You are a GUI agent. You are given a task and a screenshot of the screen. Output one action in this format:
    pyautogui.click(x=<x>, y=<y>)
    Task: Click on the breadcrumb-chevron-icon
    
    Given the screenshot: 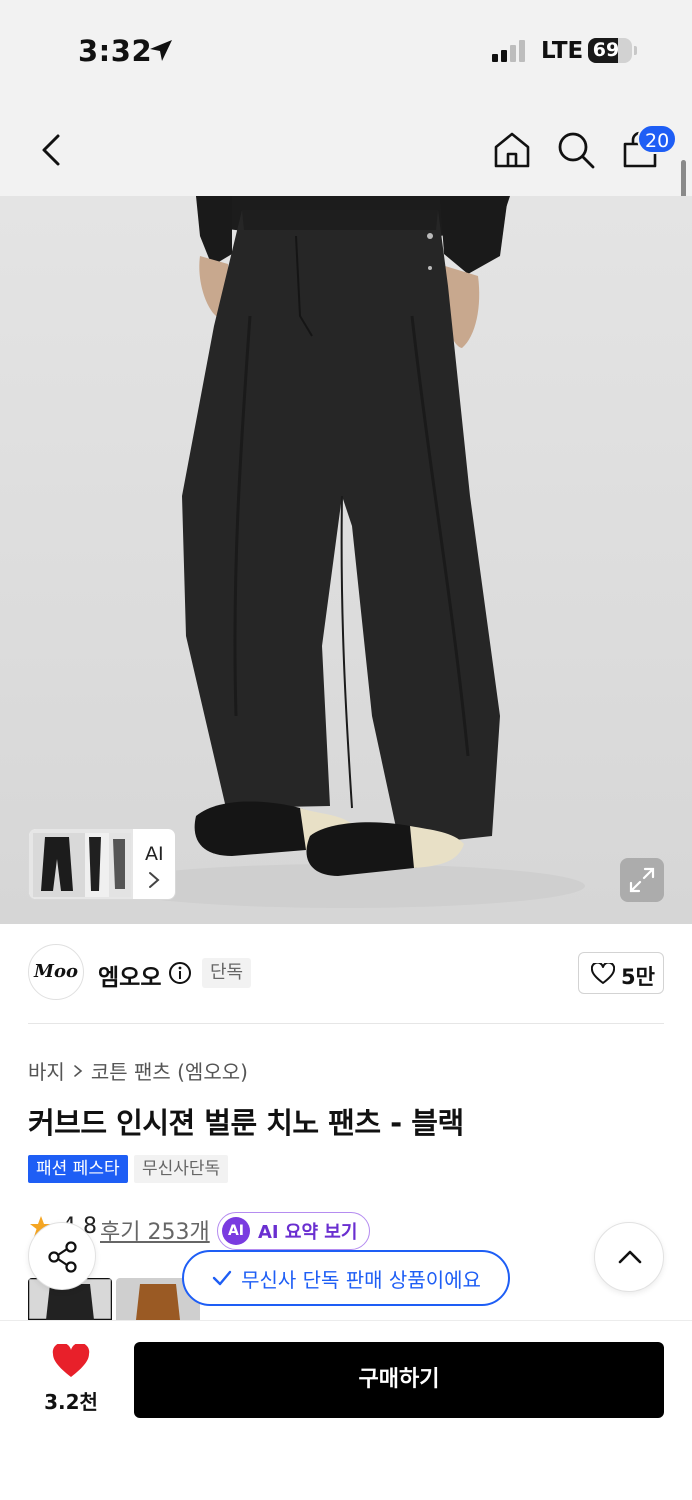 What is the action you would take?
    pyautogui.click(x=78, y=1070)
    